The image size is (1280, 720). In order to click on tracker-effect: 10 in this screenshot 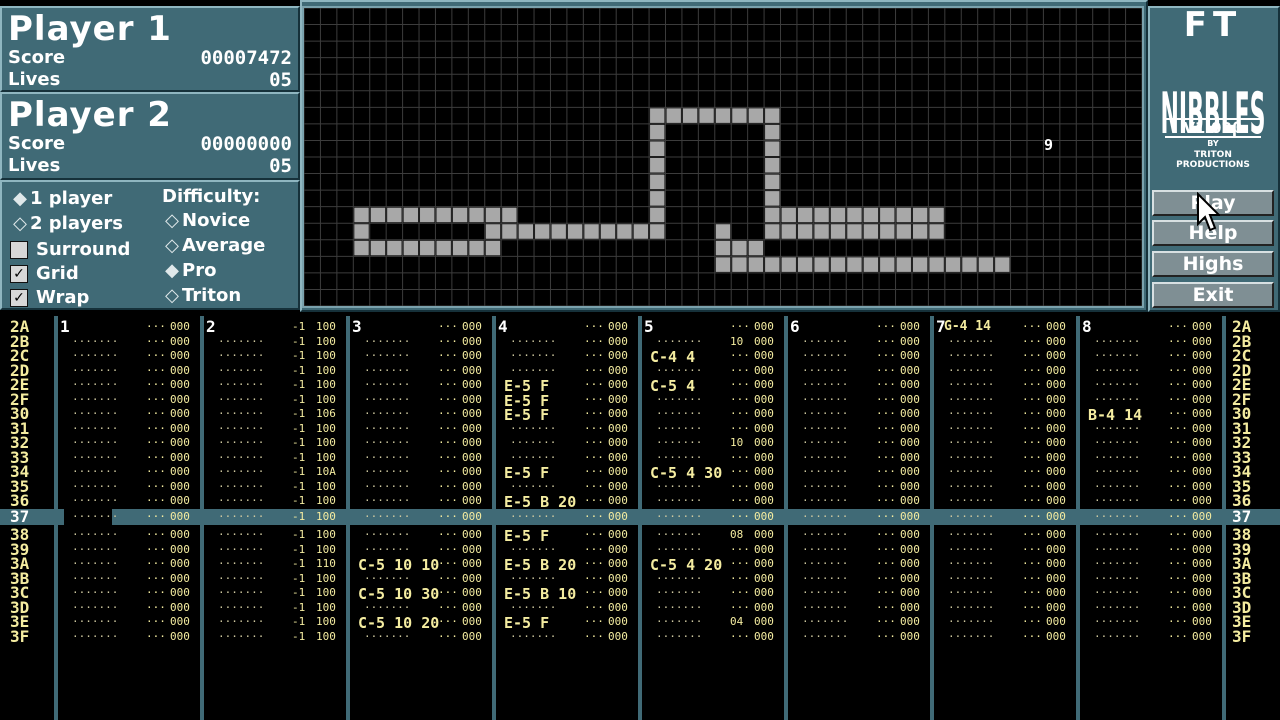, I will do `click(736, 443)`.